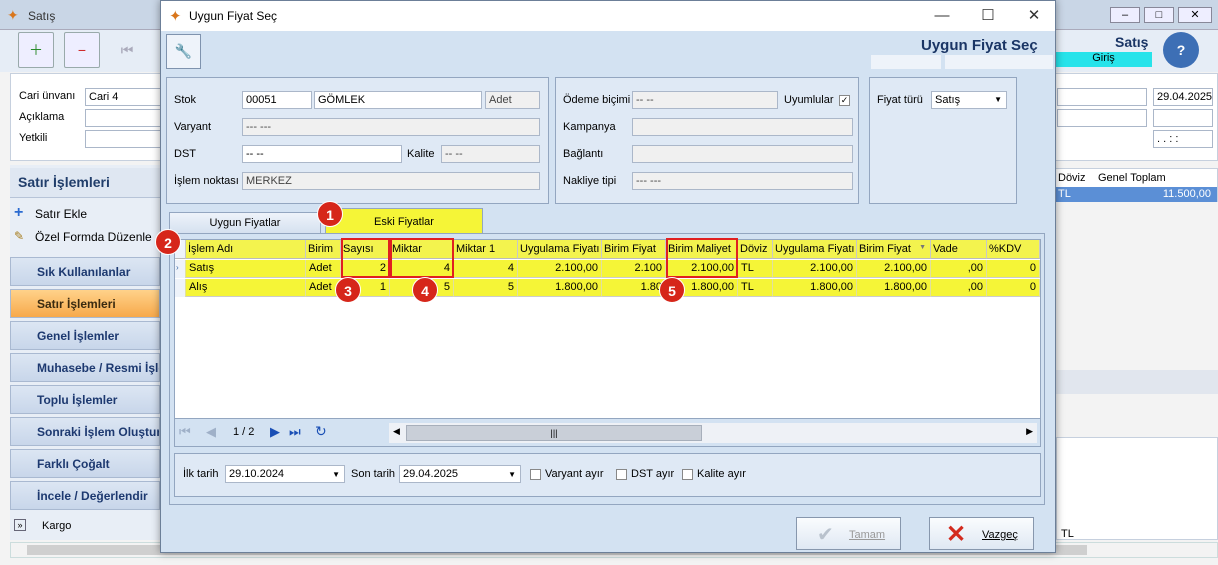 Image resolution: width=1218 pixels, height=565 pixels. I want to click on prev-page-icon: ◀, so click(211, 432).